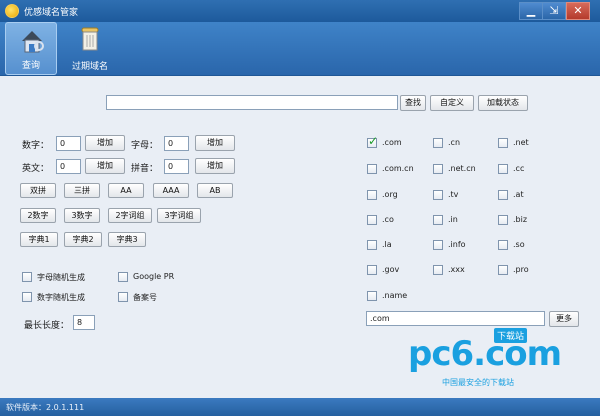 This screenshot has height=416, width=600. What do you see at coordinates (176, 143) in the screenshot?
I see `letters-field: 0` at bounding box center [176, 143].